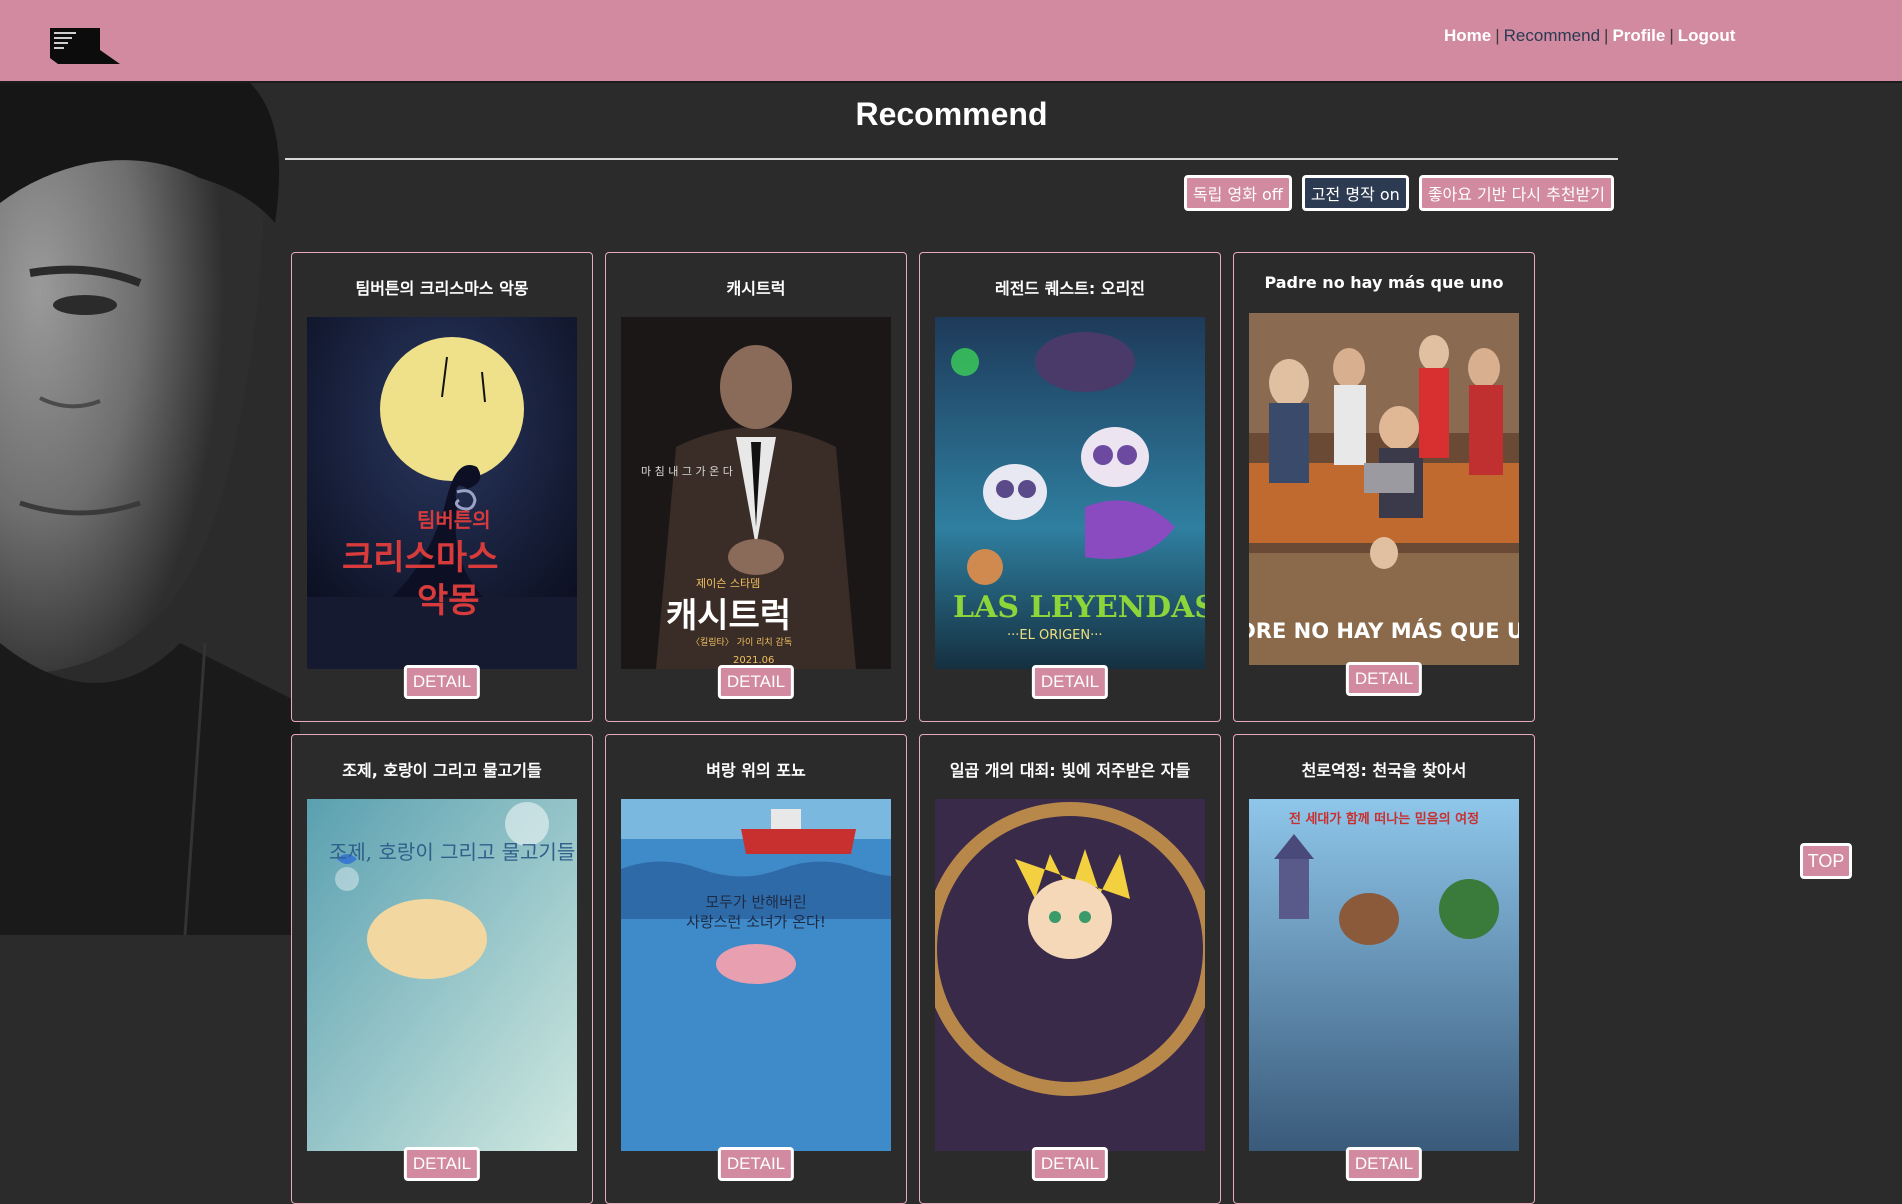 This screenshot has height=1204, width=1902. What do you see at coordinates (1055, 635) in the screenshot?
I see `poster-text: ···EL ORIGEN···` at bounding box center [1055, 635].